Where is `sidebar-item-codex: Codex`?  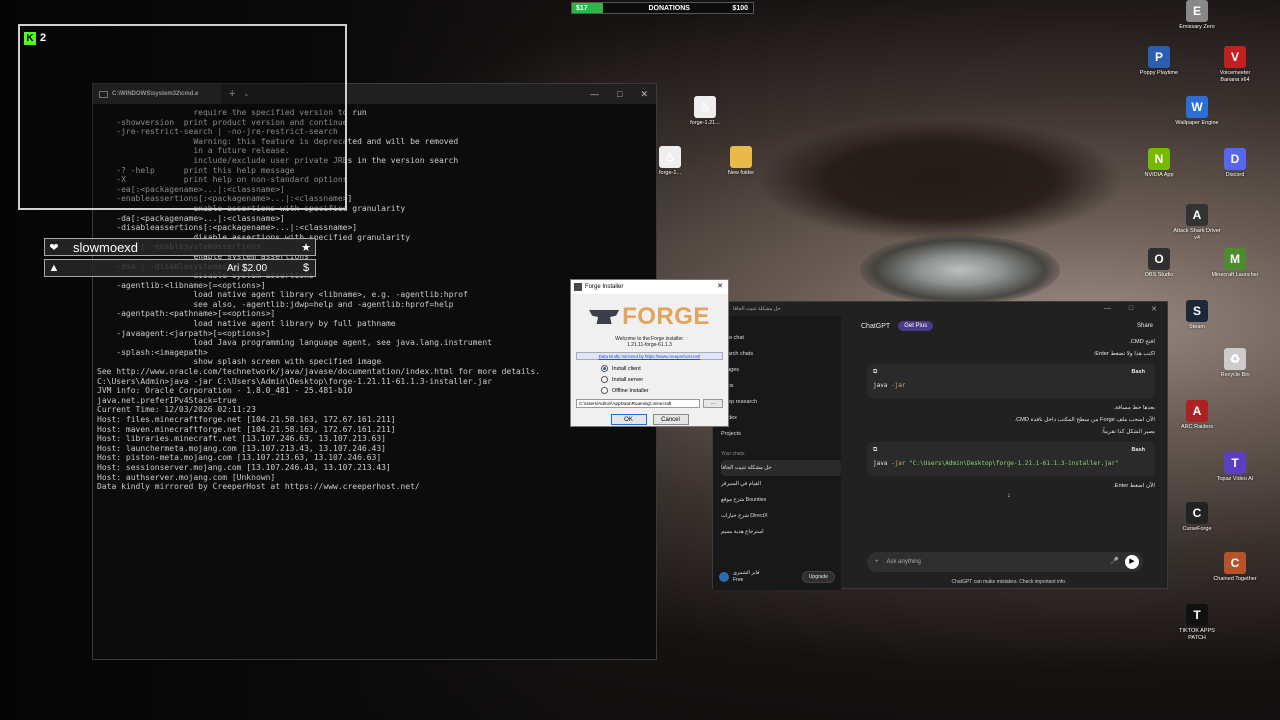
sidebar-item-codex: Codex is located at coordinates (781, 418).